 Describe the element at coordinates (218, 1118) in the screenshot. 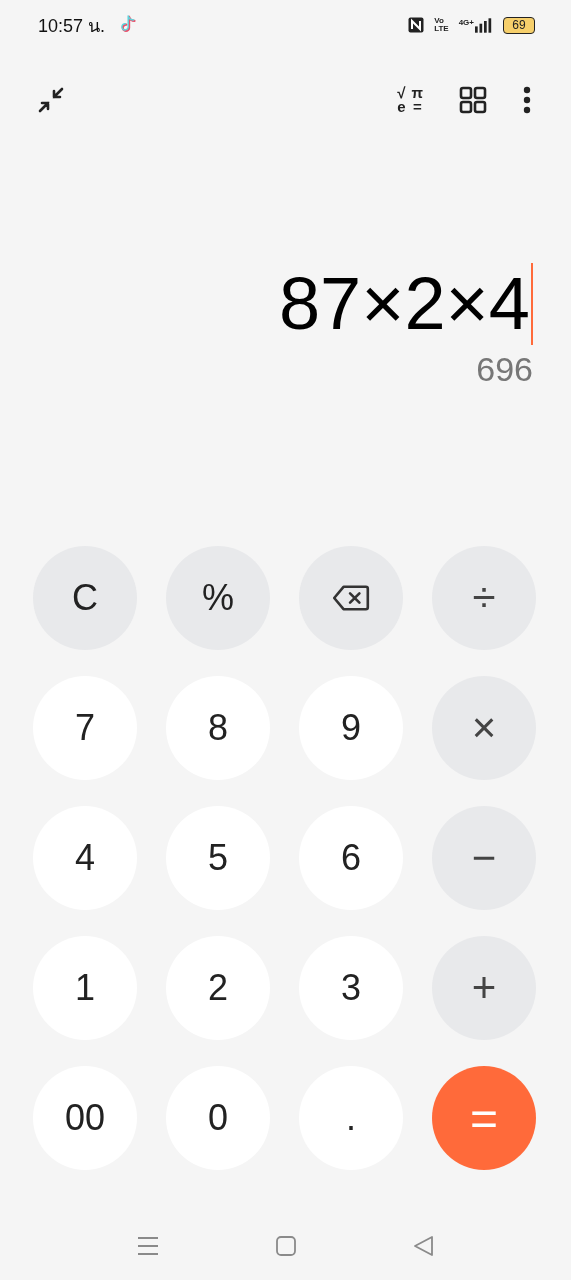

I see `digit-key: 0` at that location.